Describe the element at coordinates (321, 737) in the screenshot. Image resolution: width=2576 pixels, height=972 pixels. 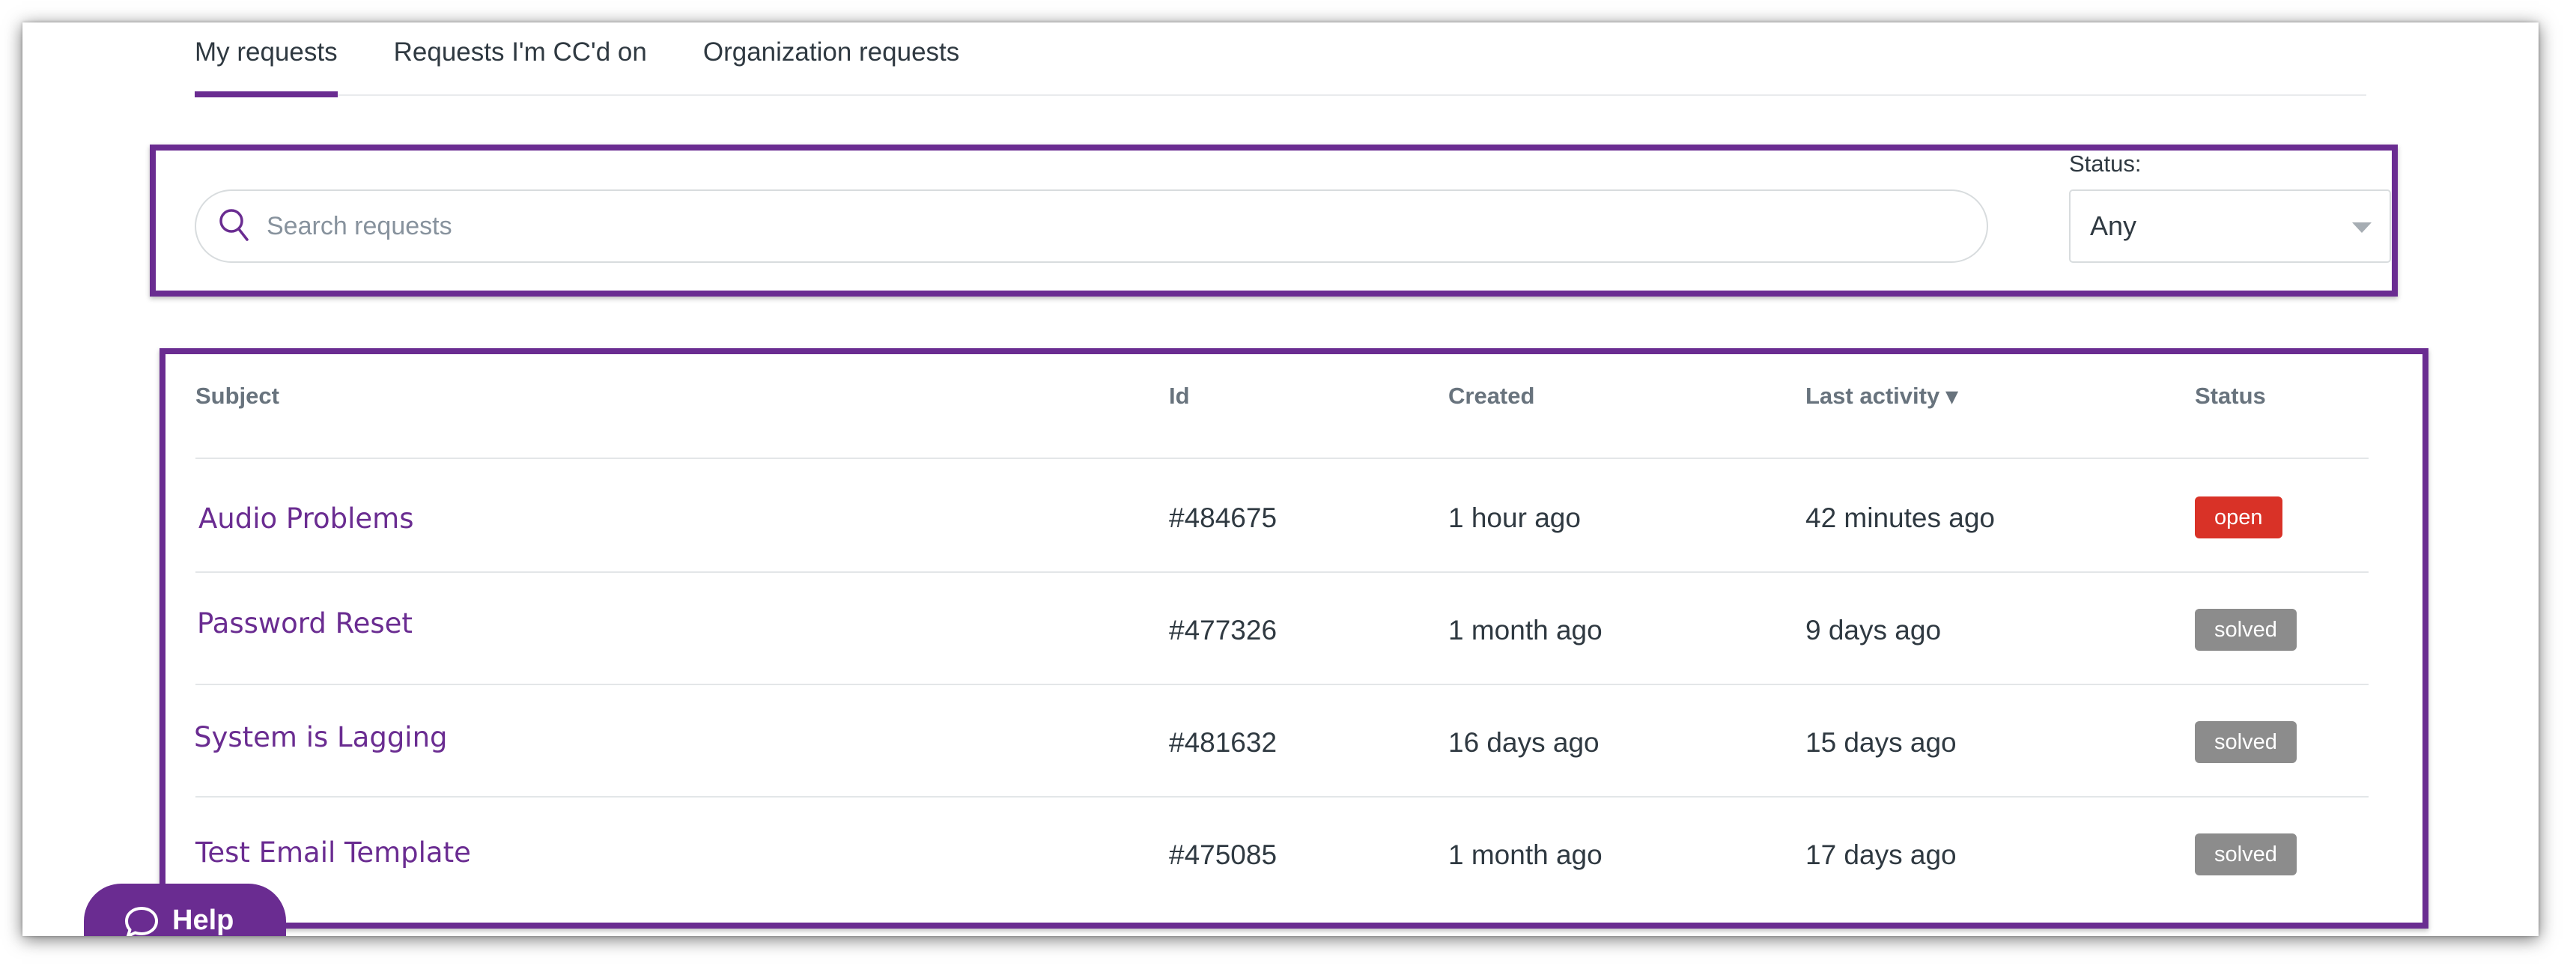
I see `request-subject-link: System is Lagging` at that location.